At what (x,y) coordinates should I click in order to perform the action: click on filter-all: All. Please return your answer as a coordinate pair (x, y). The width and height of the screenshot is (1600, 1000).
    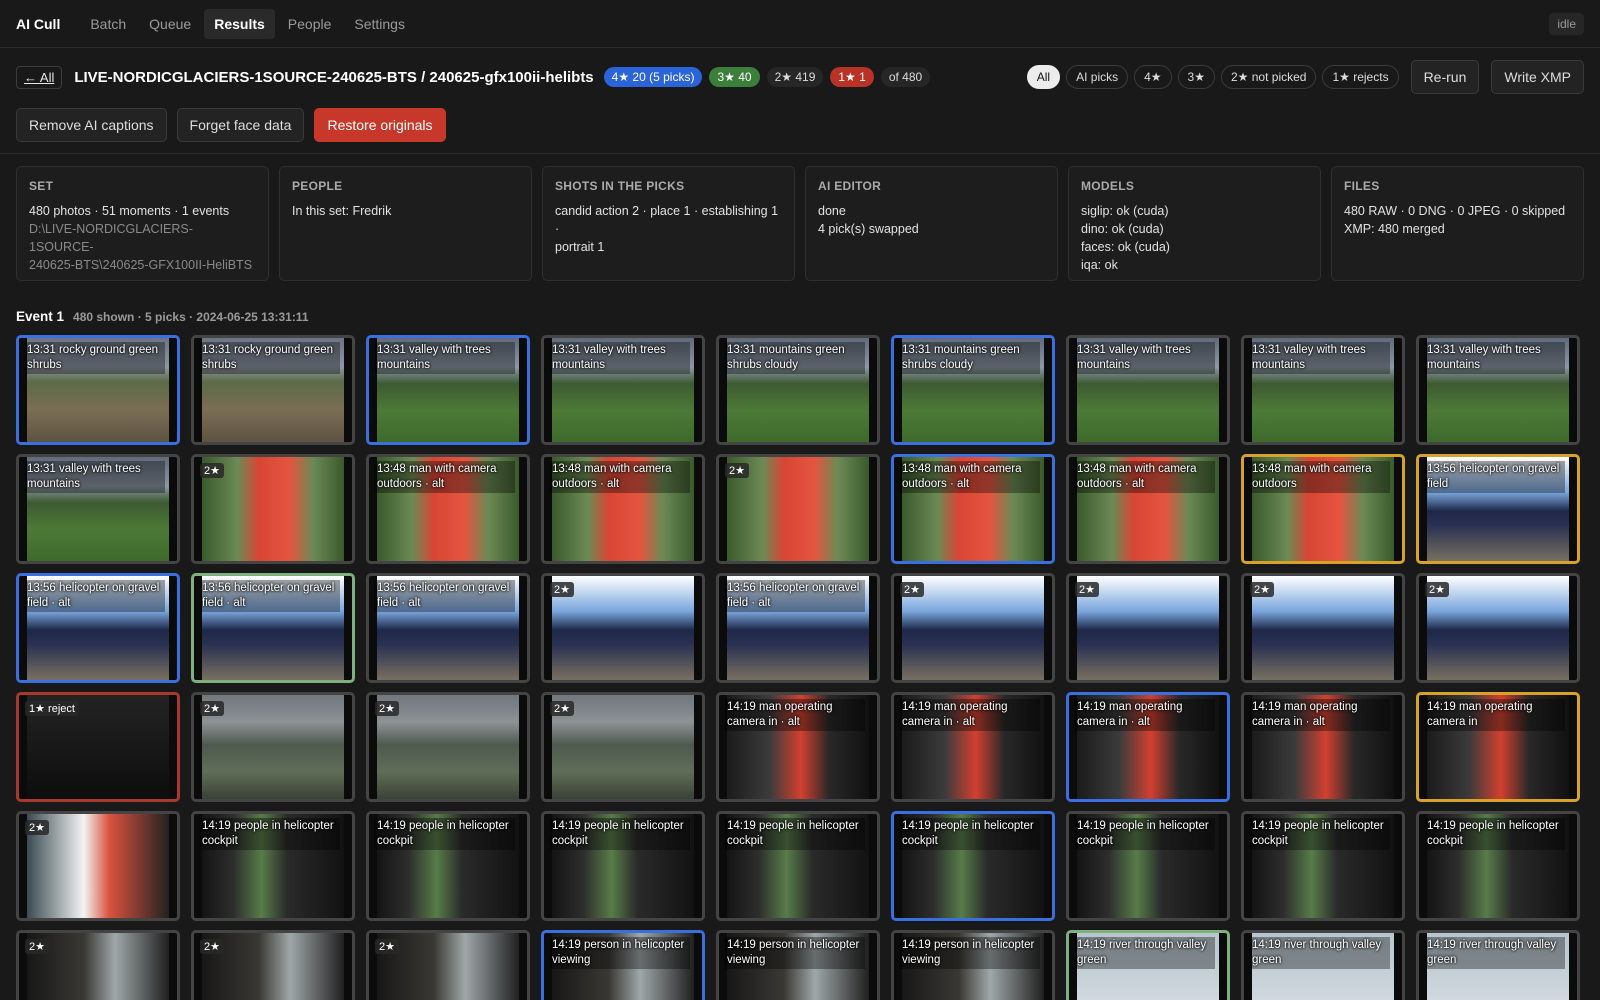
    Looking at the image, I should click on (1043, 77).